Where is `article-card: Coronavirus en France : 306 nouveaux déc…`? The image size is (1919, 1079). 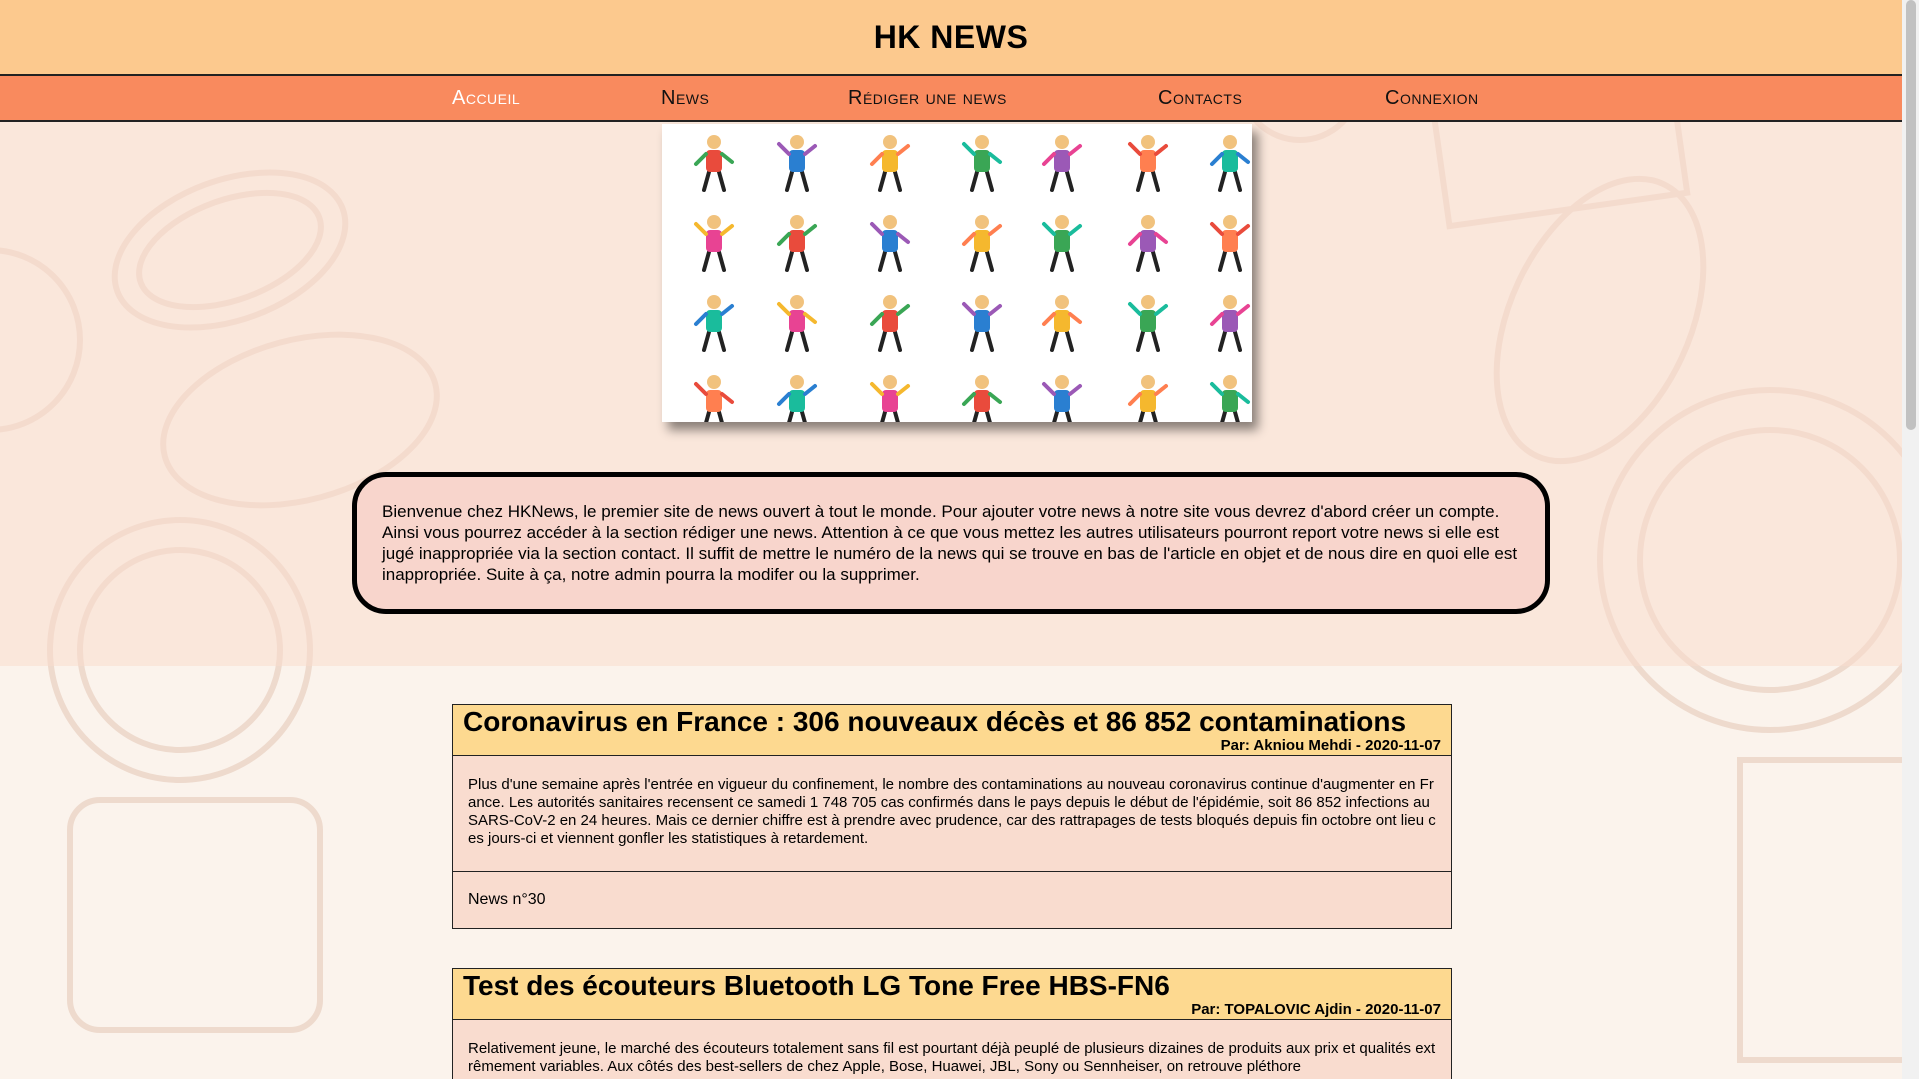
article-card: Coronavirus en France : 306 nouveaux déc… is located at coordinates (952, 816).